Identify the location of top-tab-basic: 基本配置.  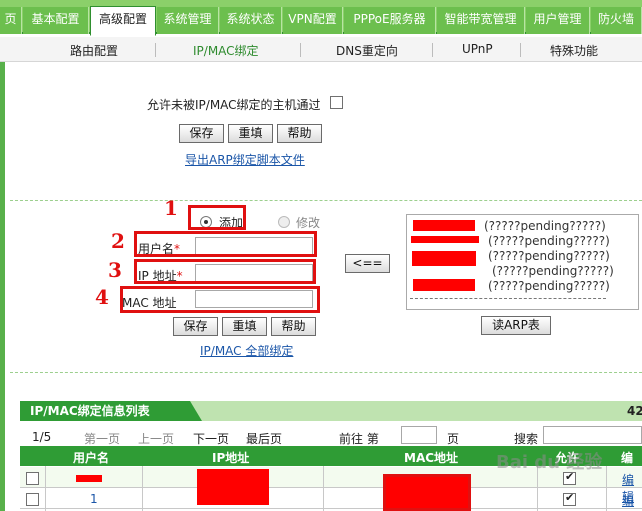
(56, 20).